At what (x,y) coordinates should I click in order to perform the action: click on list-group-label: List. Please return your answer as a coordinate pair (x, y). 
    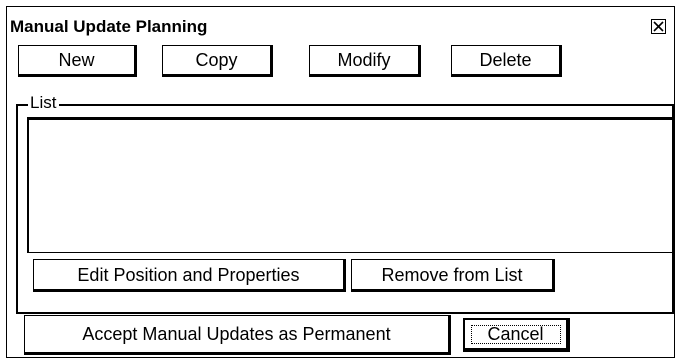
    Looking at the image, I should click on (44, 103).